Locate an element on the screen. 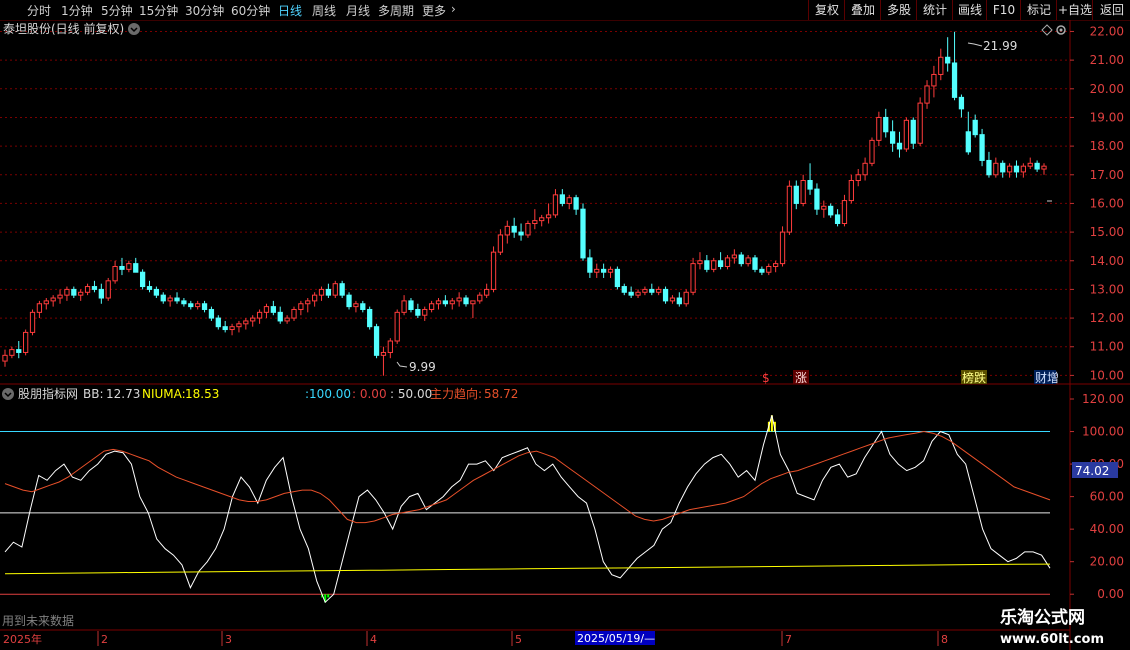  diamond-icon is located at coordinates (1047, 30).